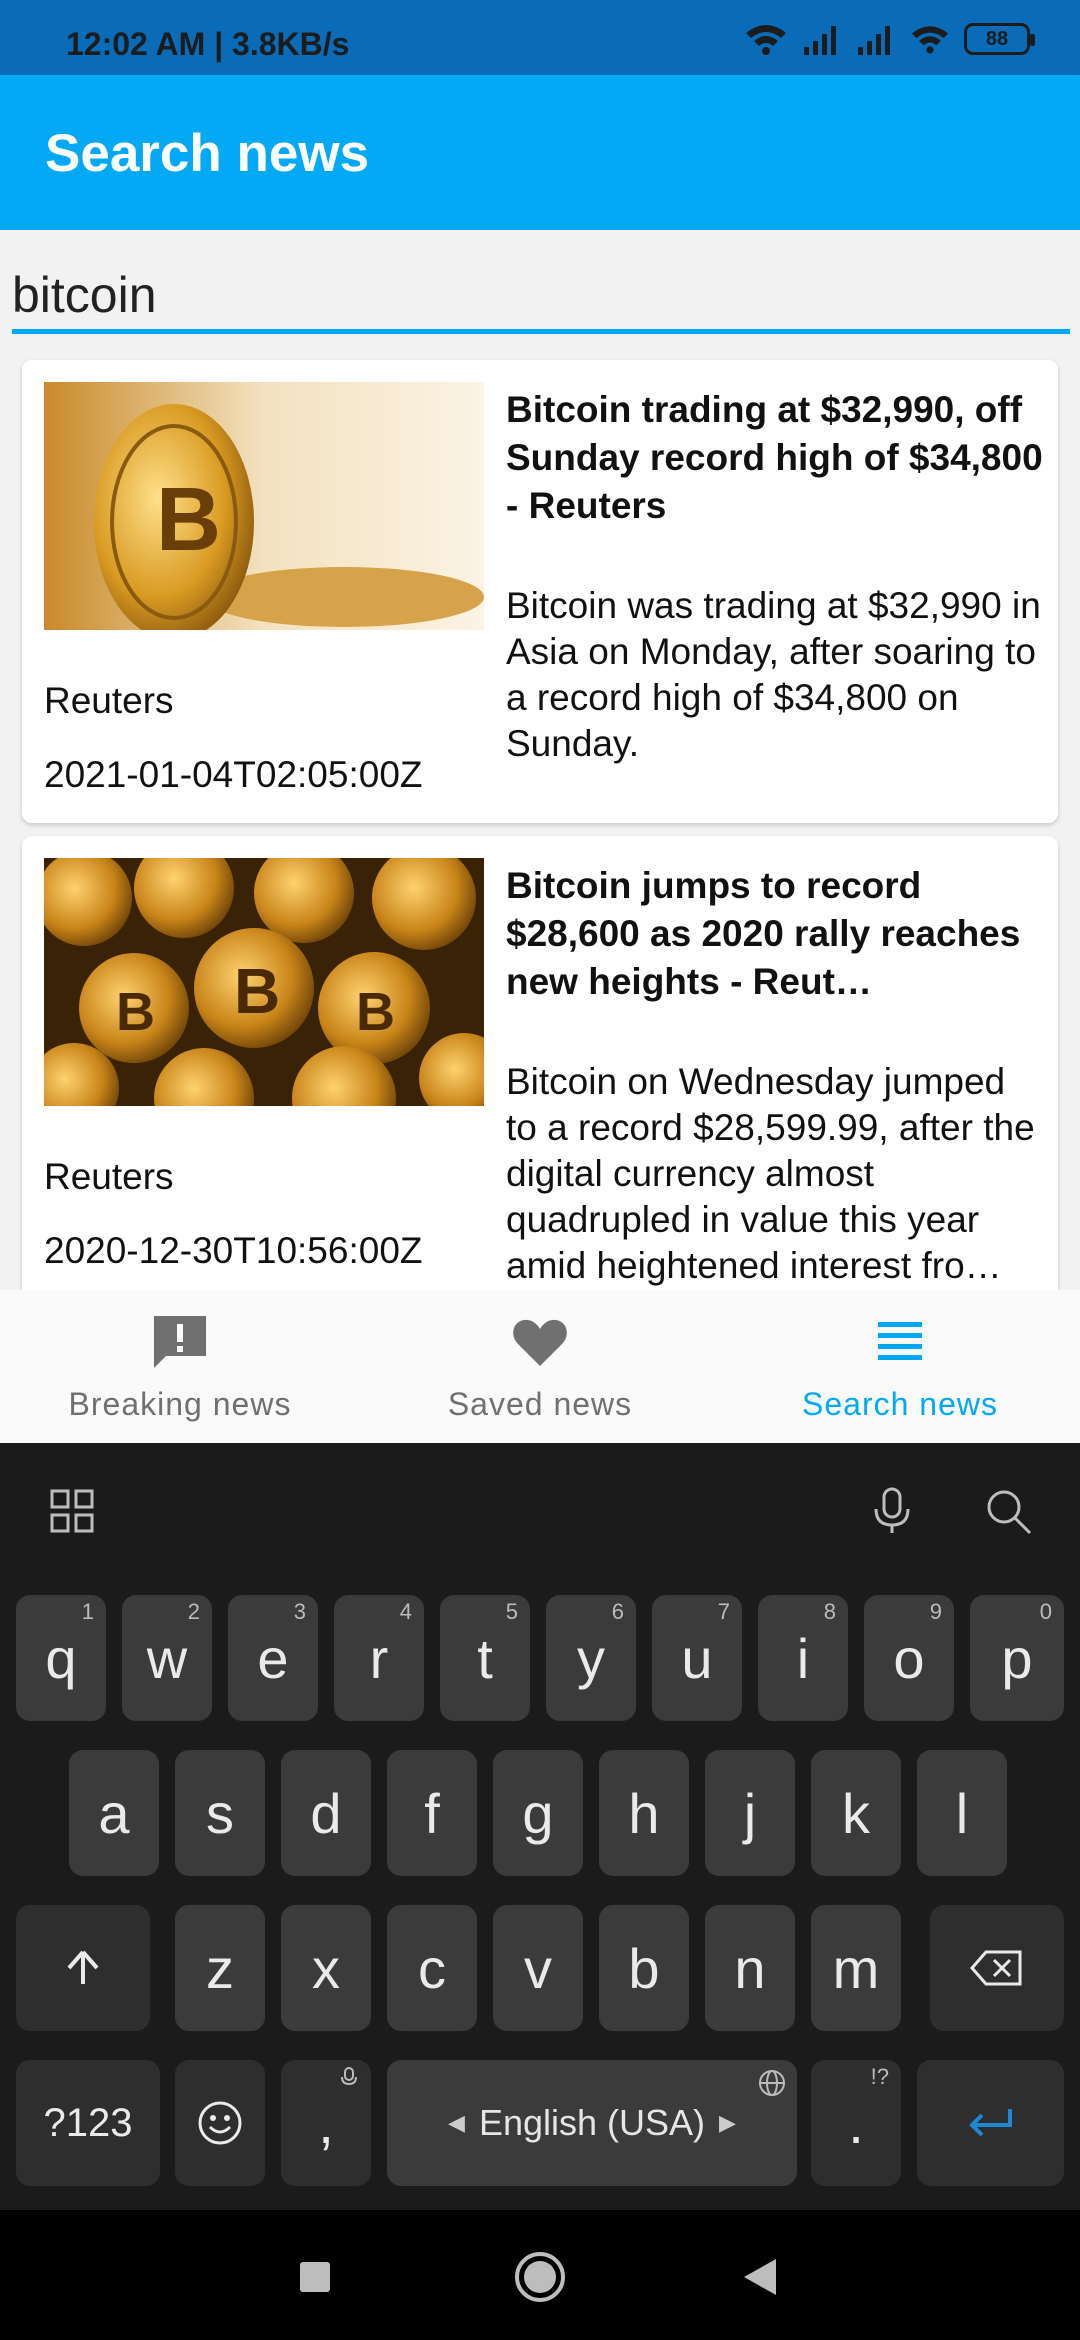  I want to click on key-p: 0p, so click(1017, 1658).